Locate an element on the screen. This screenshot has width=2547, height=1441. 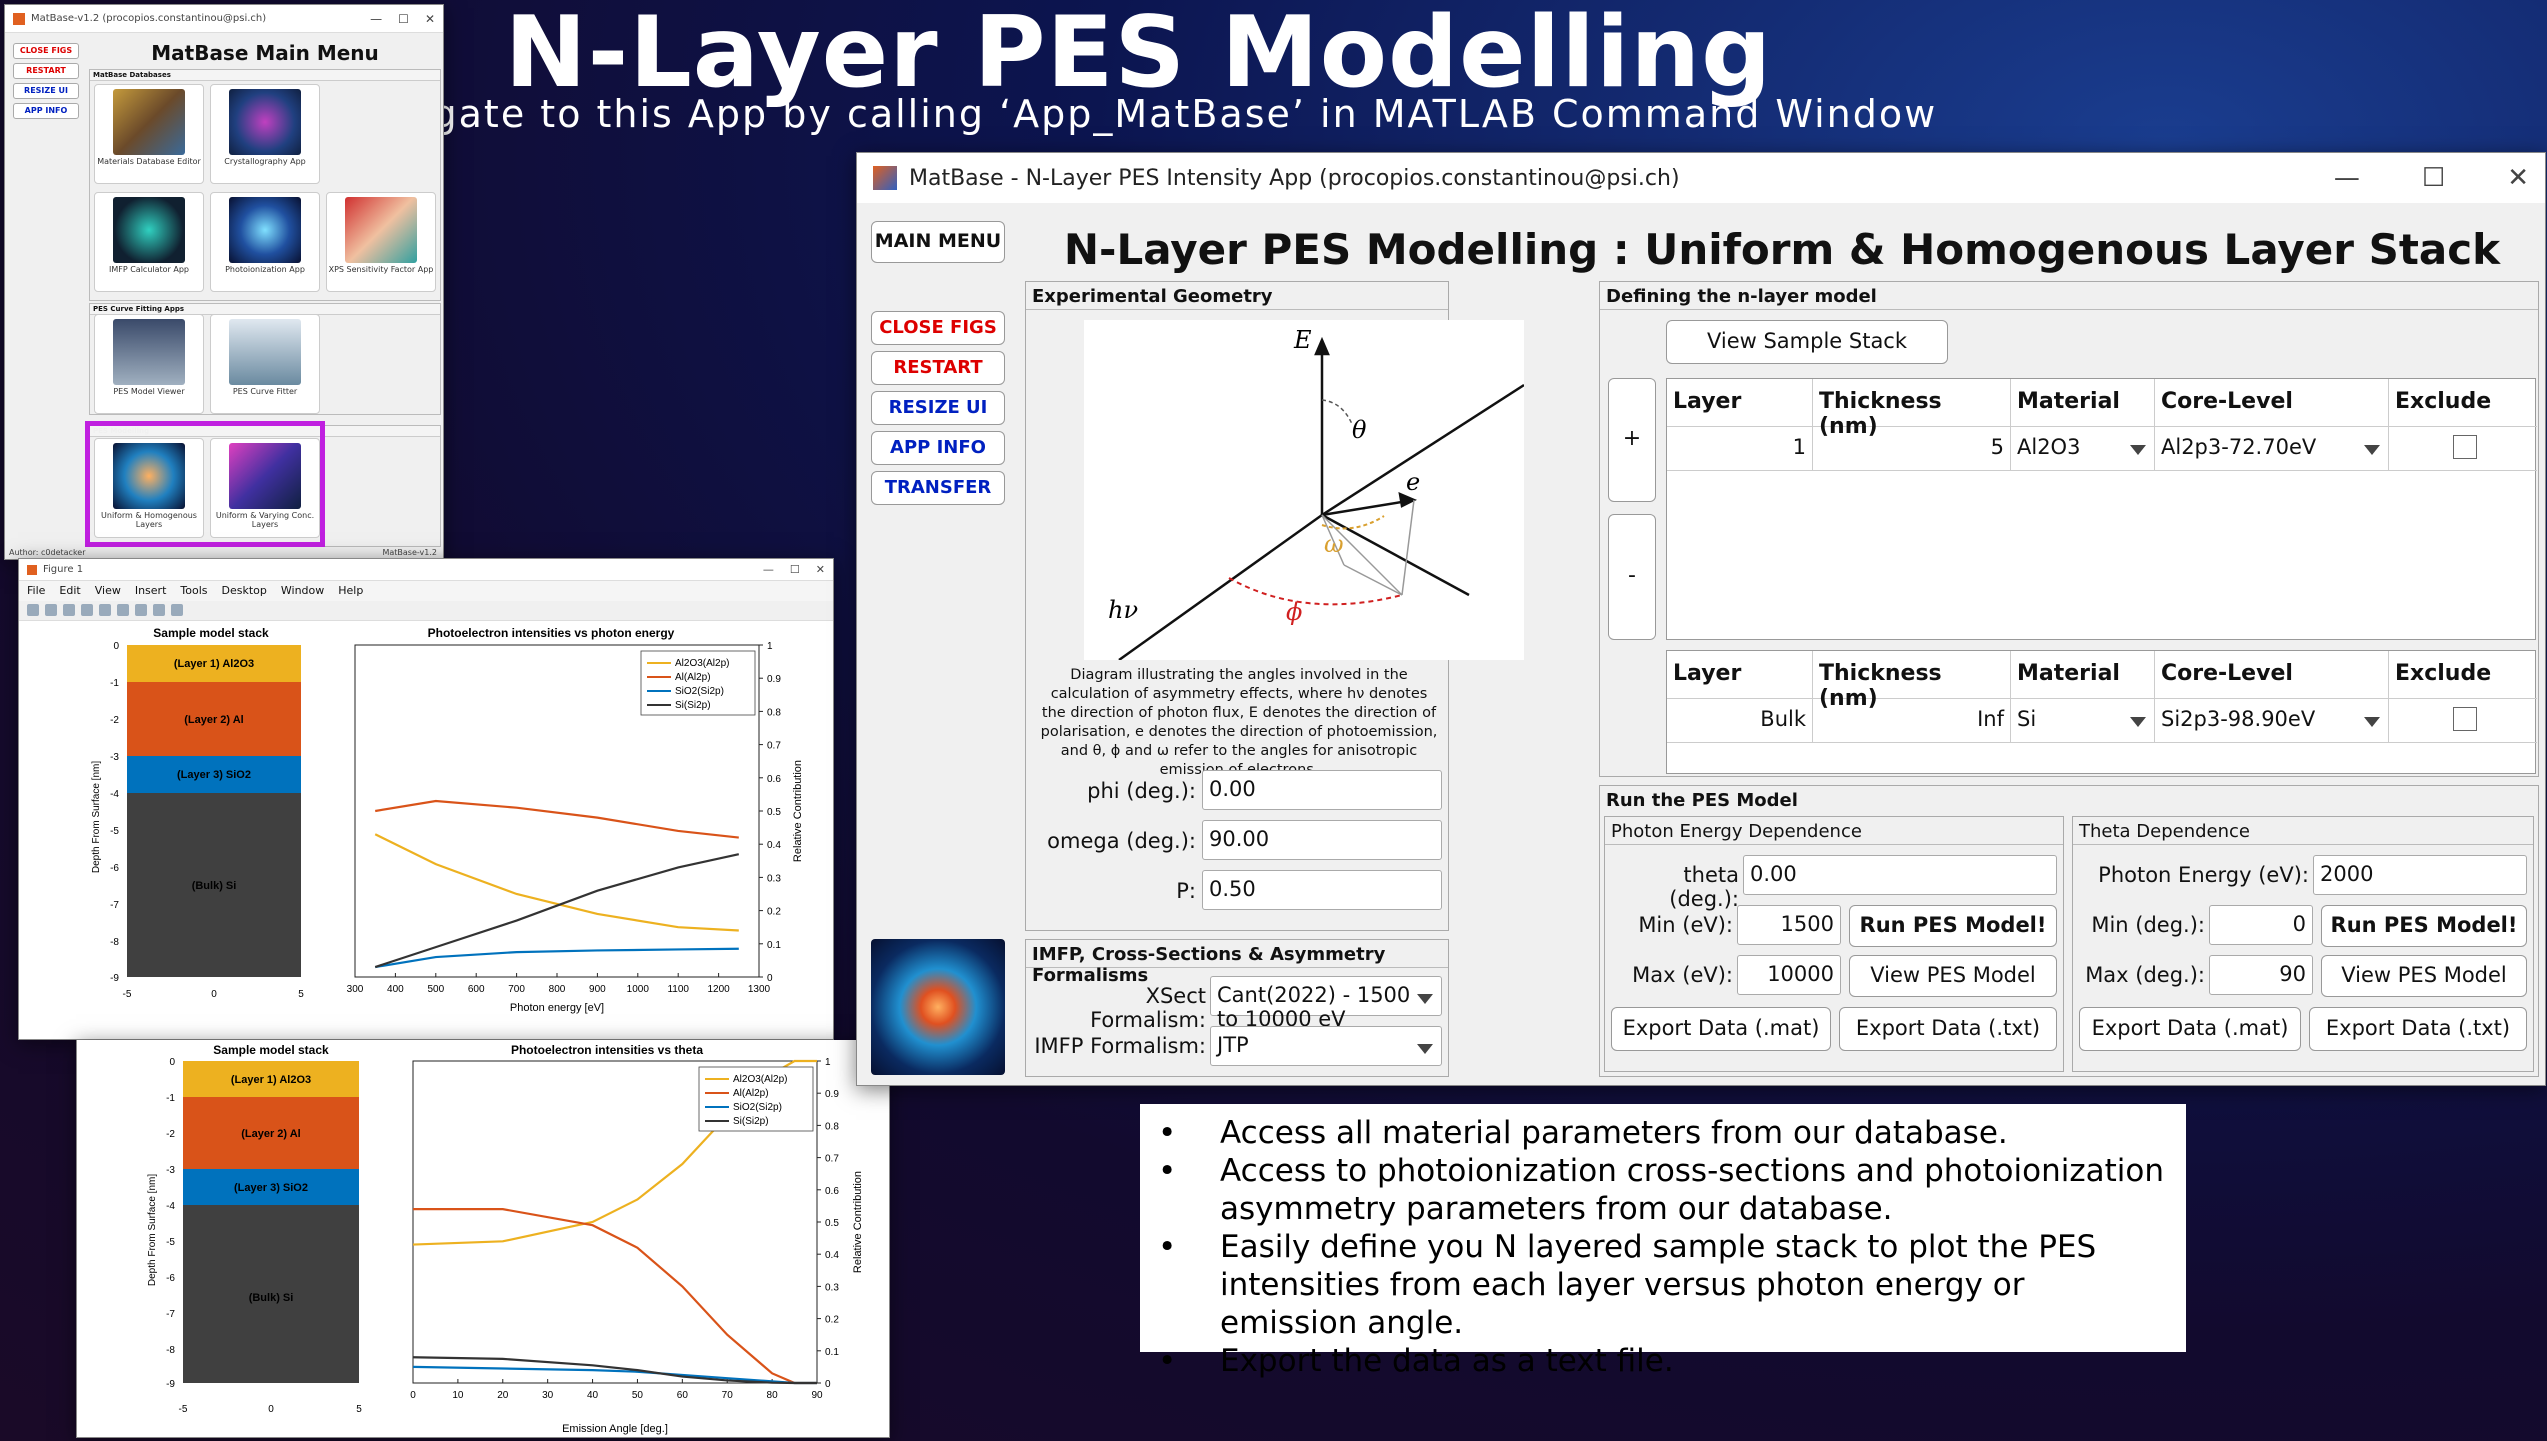
resize-ui-button: RESIZE UI is located at coordinates (938, 408).